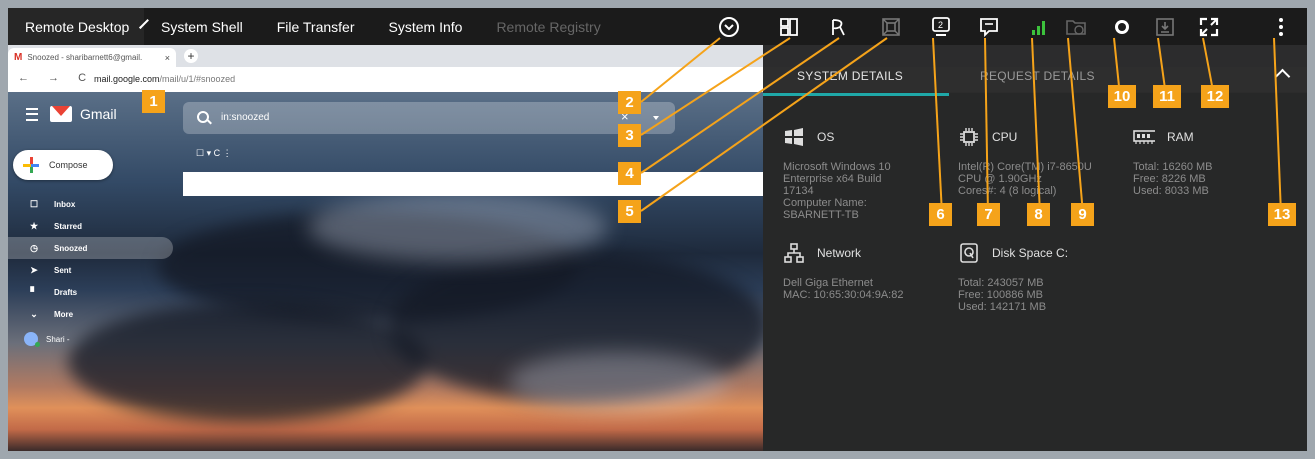  What do you see at coordinates (629, 135) in the screenshot?
I see `callout-badge: 3` at bounding box center [629, 135].